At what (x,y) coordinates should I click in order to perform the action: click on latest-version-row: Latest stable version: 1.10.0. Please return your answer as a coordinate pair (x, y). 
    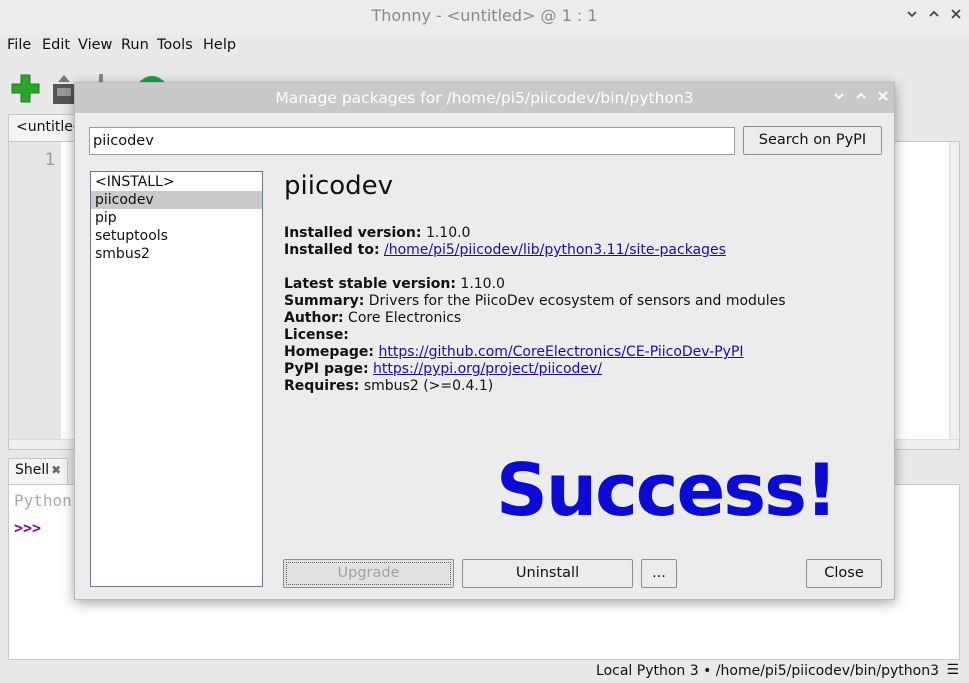
    Looking at the image, I should click on (394, 284).